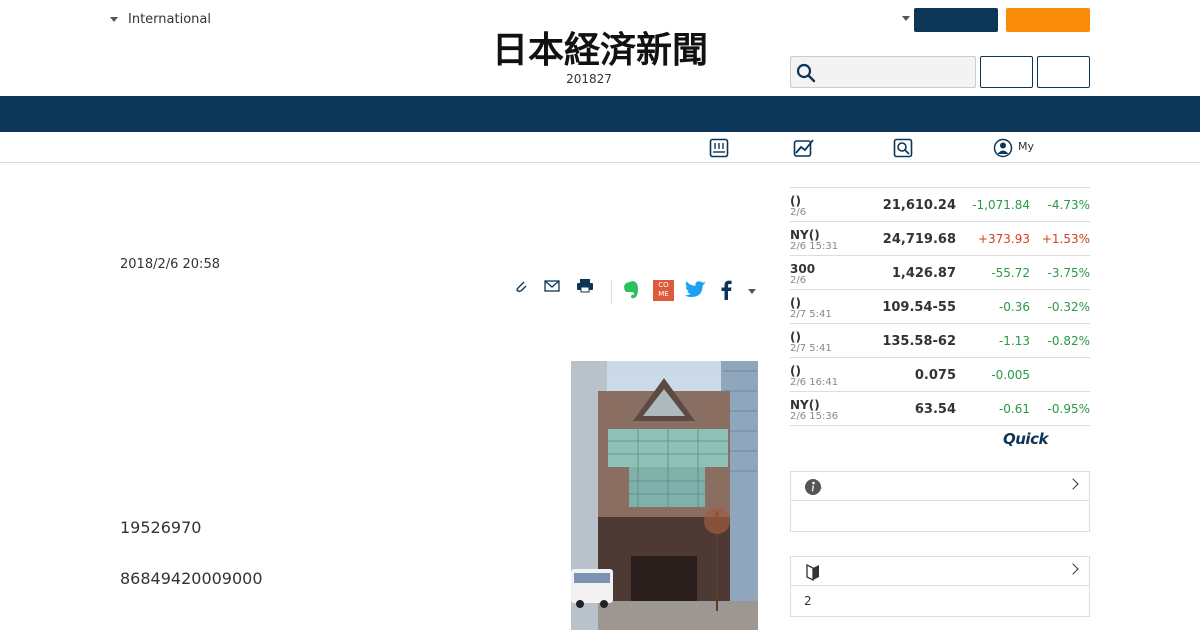  What do you see at coordinates (552, 286) in the screenshot?
I see `mail-icon` at bounding box center [552, 286].